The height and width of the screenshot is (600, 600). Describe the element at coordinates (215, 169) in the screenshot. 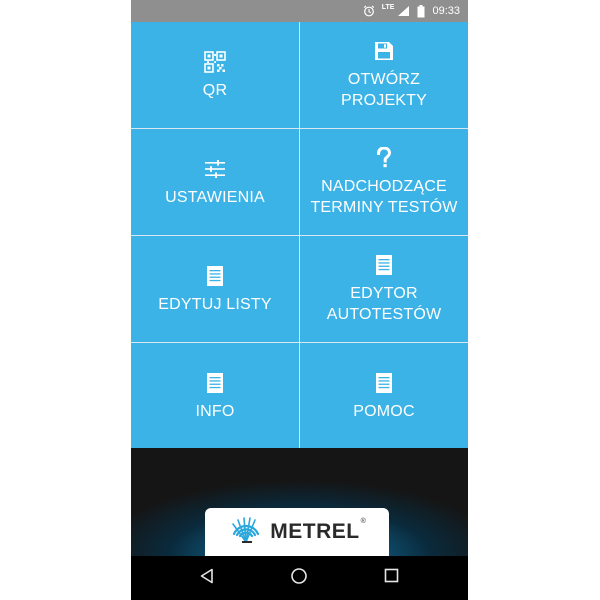

I see `sliders-icon` at that location.